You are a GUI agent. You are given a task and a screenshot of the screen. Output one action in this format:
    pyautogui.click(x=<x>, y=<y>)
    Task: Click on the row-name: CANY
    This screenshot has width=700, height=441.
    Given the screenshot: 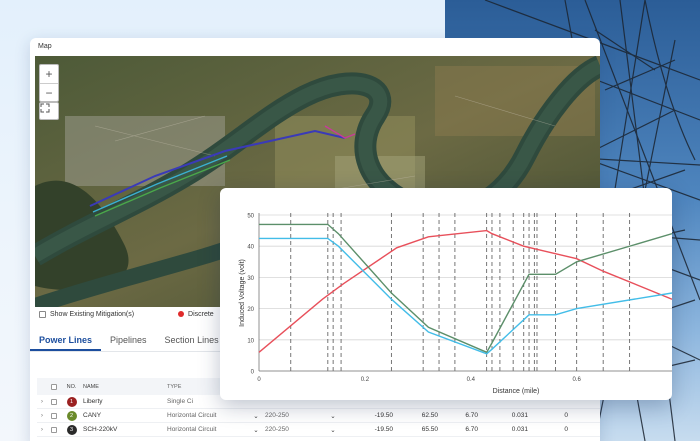 What is the action you would take?
    pyautogui.click(x=92, y=415)
    